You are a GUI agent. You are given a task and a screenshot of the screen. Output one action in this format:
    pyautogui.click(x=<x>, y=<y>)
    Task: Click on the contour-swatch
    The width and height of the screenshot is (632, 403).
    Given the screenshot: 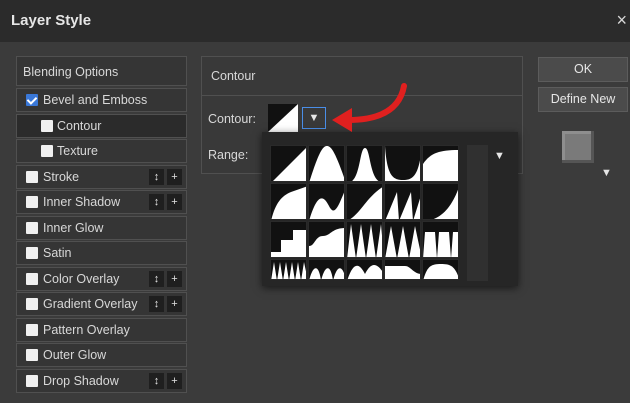 What is the action you would take?
    pyautogui.click(x=283, y=118)
    